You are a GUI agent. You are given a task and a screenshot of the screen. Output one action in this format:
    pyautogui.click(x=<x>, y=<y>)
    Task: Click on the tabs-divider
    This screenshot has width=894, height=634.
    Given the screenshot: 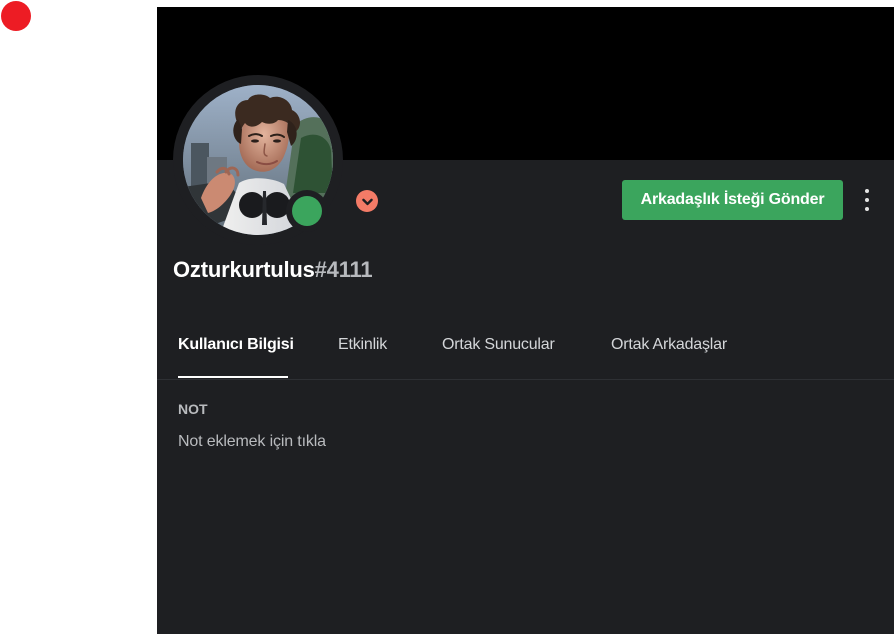 What is the action you would take?
    pyautogui.click(x=525, y=379)
    